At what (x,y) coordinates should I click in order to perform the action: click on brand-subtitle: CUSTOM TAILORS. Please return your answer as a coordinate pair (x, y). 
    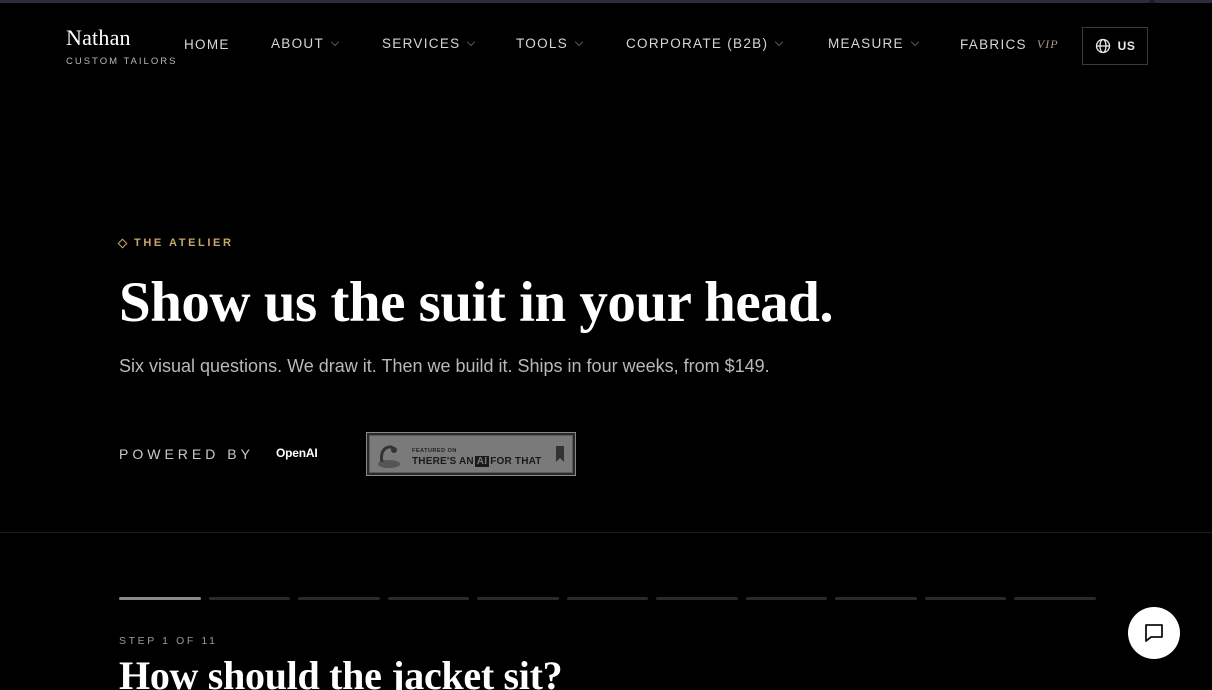
    Looking at the image, I should click on (122, 61).